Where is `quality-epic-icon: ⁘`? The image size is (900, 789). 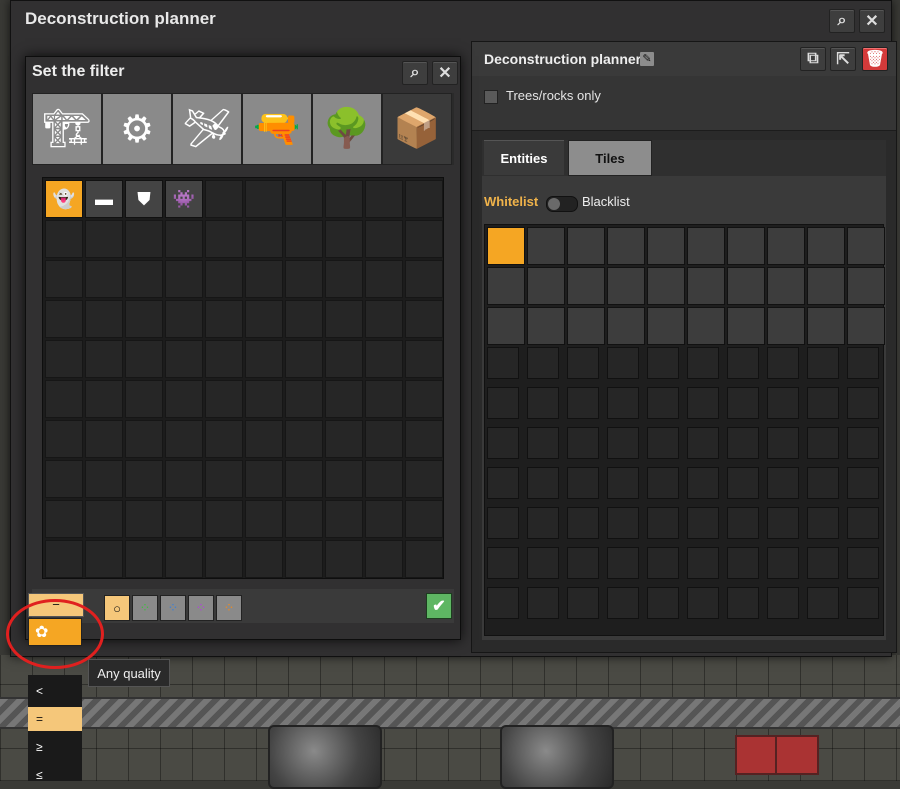
quality-epic-icon: ⁘ is located at coordinates (201, 608).